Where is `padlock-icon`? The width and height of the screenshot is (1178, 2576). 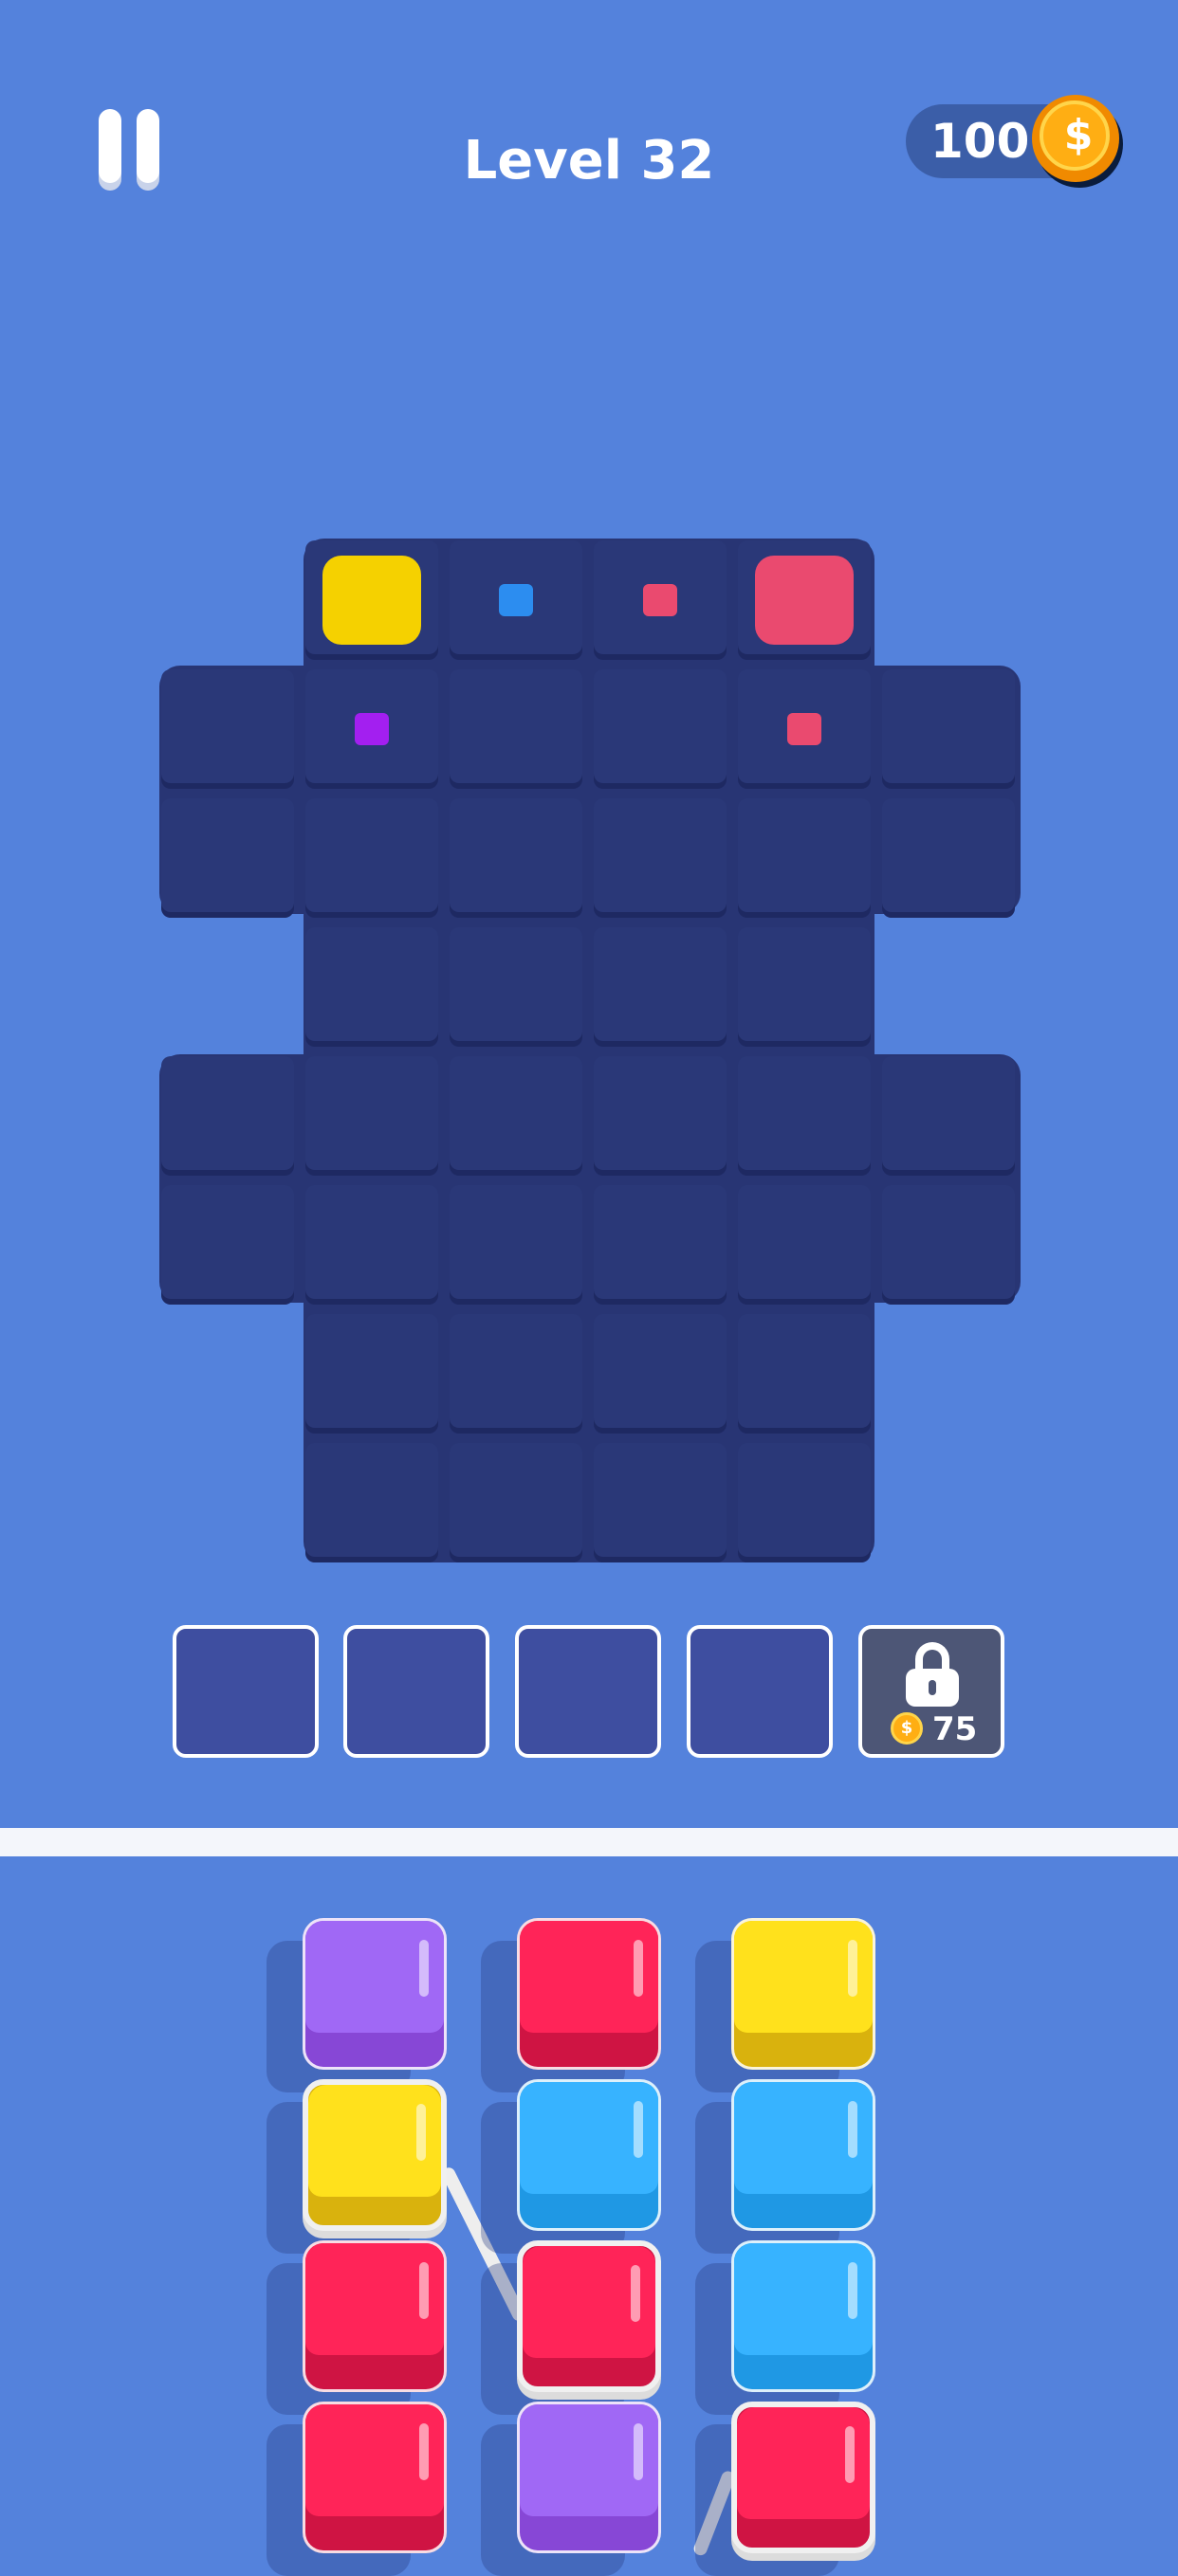
padlock-icon is located at coordinates (932, 1675).